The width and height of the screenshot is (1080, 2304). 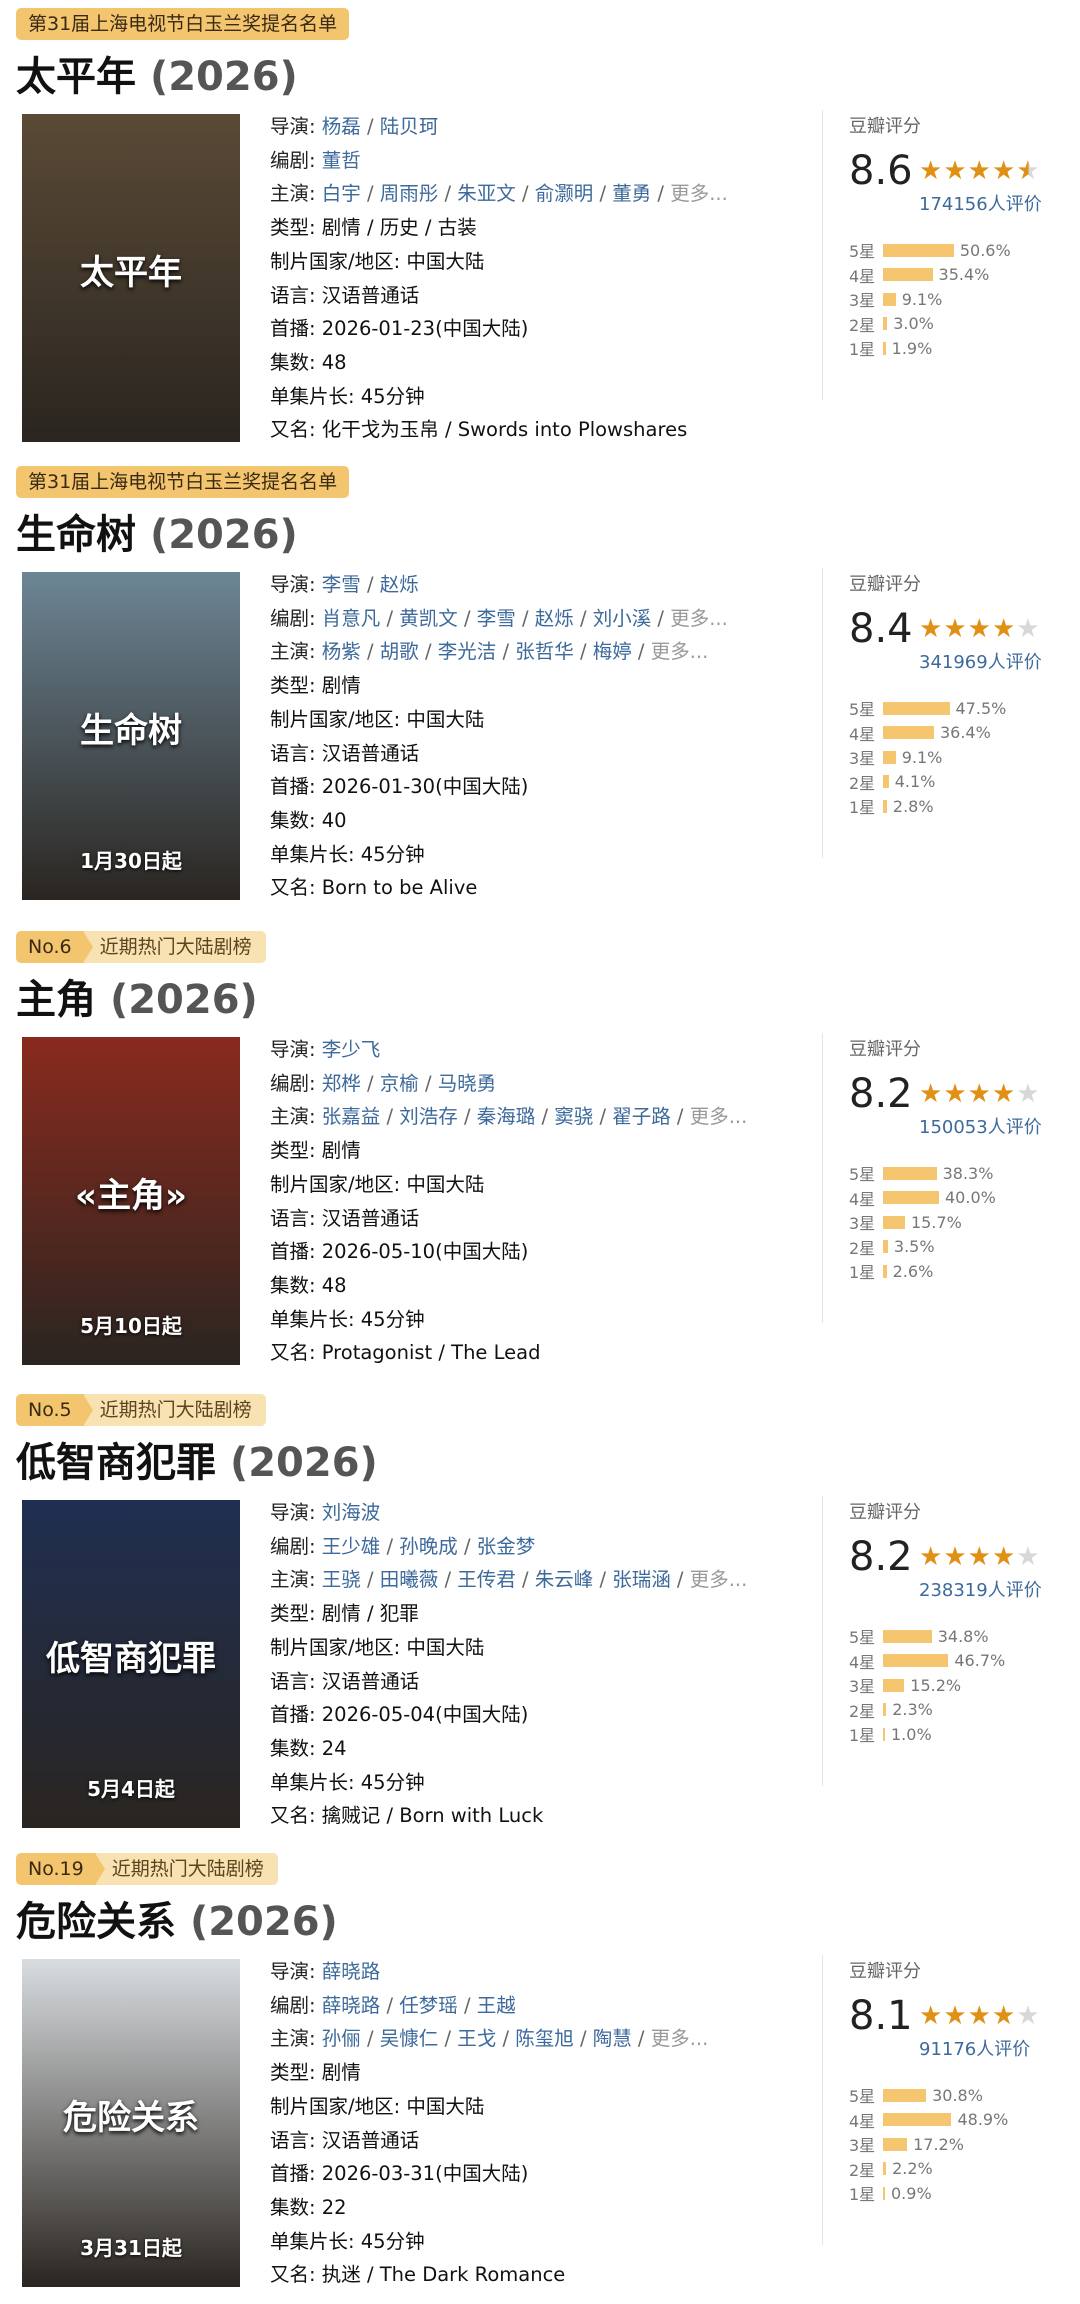 I want to click on person-link: 京榆, so click(x=399, y=1083).